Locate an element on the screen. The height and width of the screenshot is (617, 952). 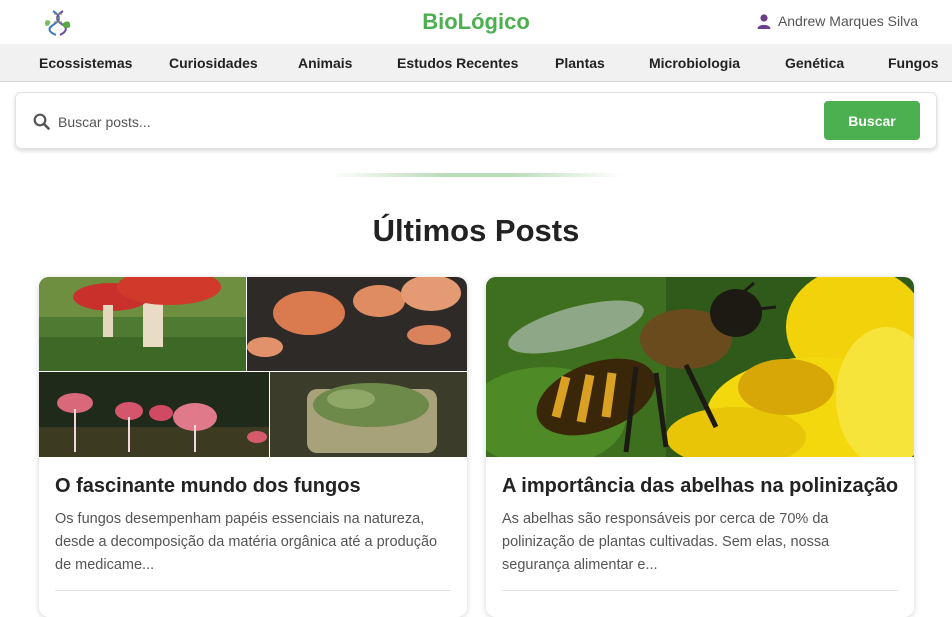
post-title: O fascinante mundo dos fungos is located at coordinates (208, 486).